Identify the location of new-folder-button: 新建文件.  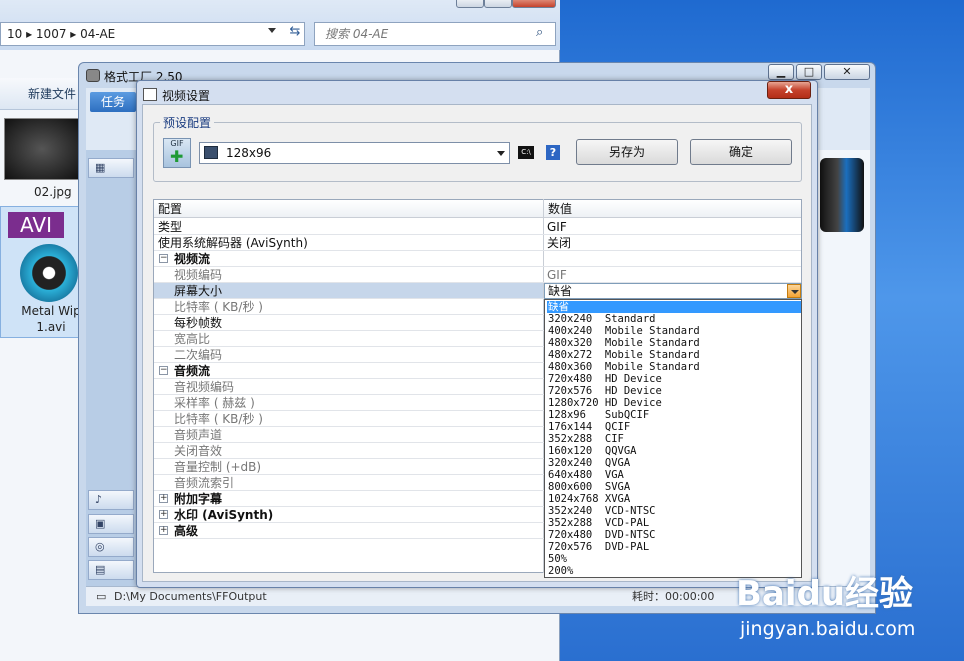
(52, 93).